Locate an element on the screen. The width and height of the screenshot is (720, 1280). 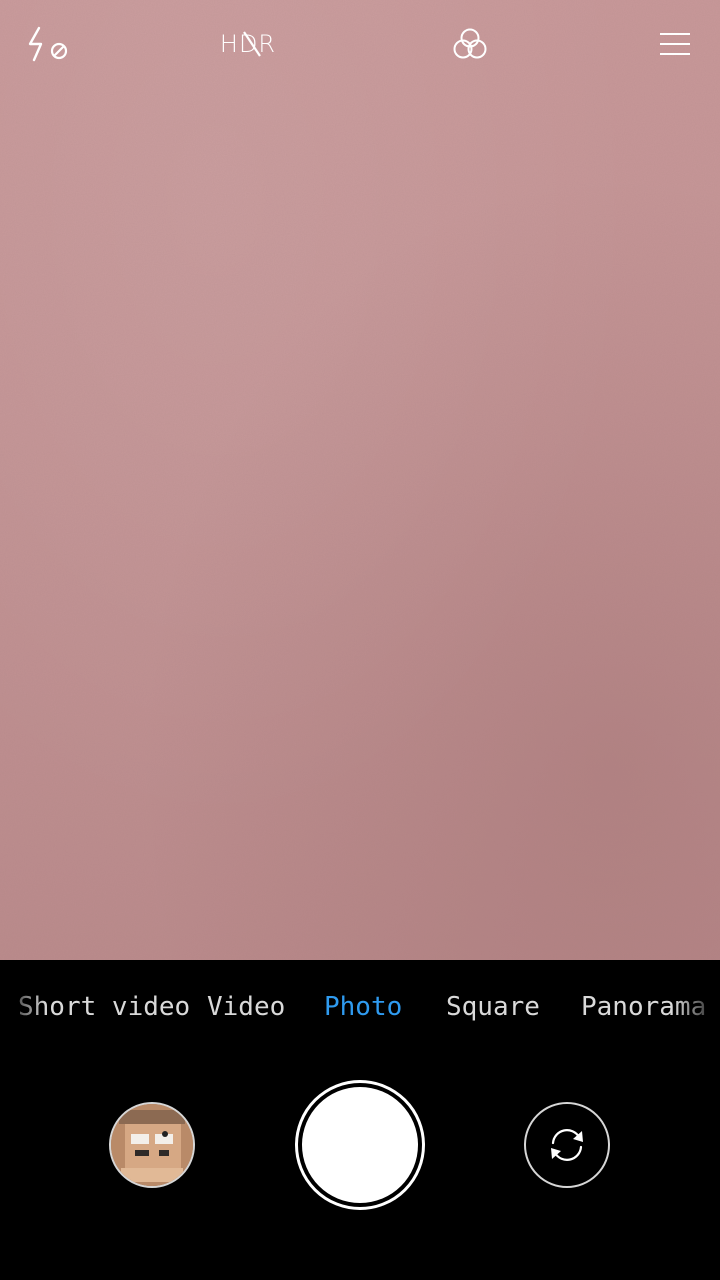
mode-square: Square is located at coordinates (493, 1007).